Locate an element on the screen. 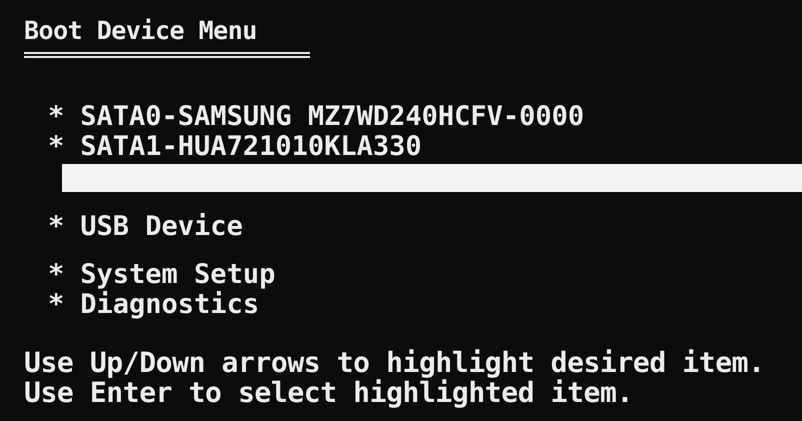 This screenshot has height=421, width=802. boot-option: * SATA0-SAMSUNG MZ7WD240HCFV-0000 is located at coordinates (425, 117).